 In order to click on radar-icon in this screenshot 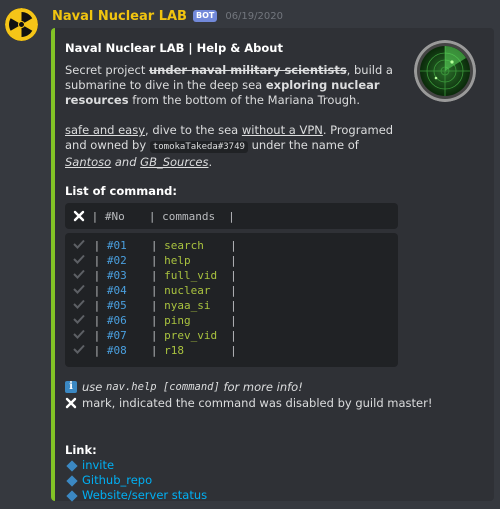, I will do `click(445, 71)`.